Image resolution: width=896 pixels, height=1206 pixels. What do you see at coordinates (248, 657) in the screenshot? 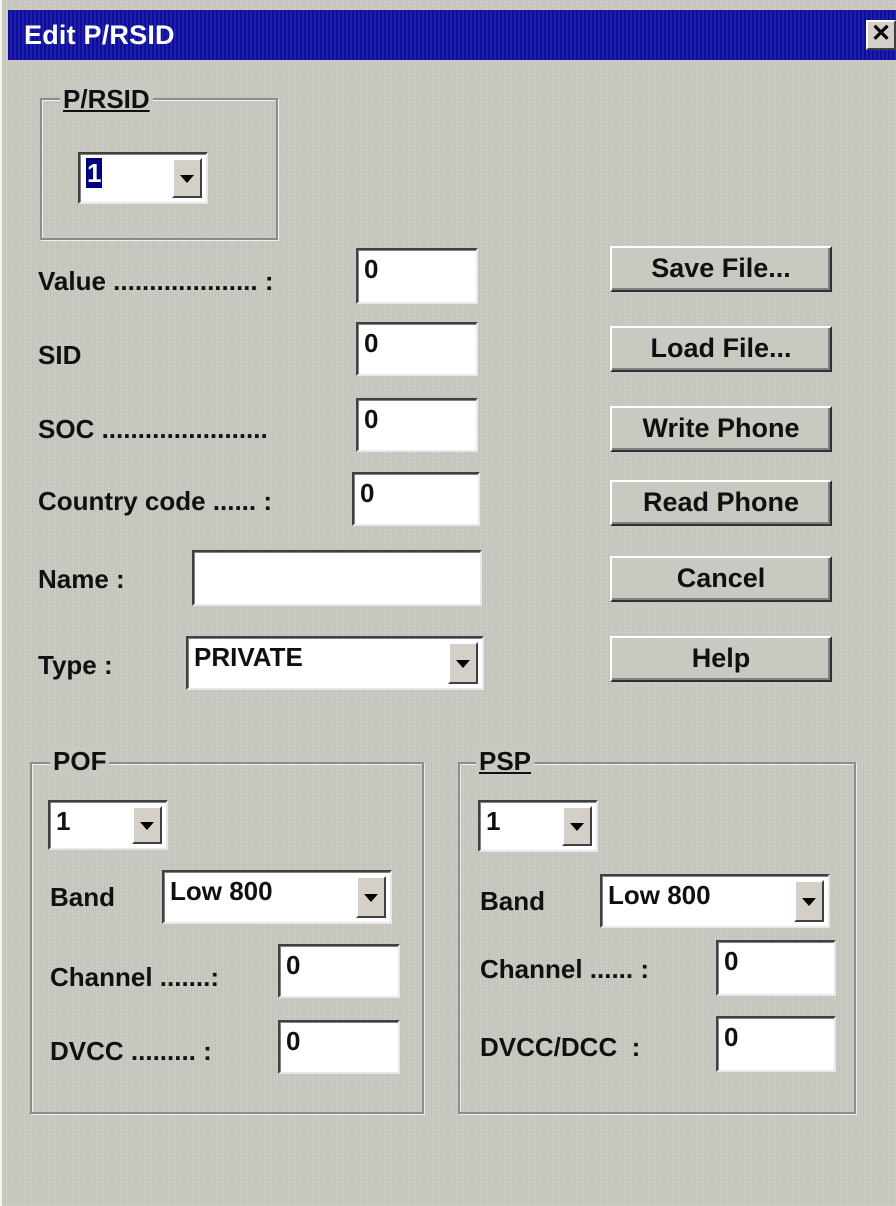
I see `type-combo-value: PRIVATE` at bounding box center [248, 657].